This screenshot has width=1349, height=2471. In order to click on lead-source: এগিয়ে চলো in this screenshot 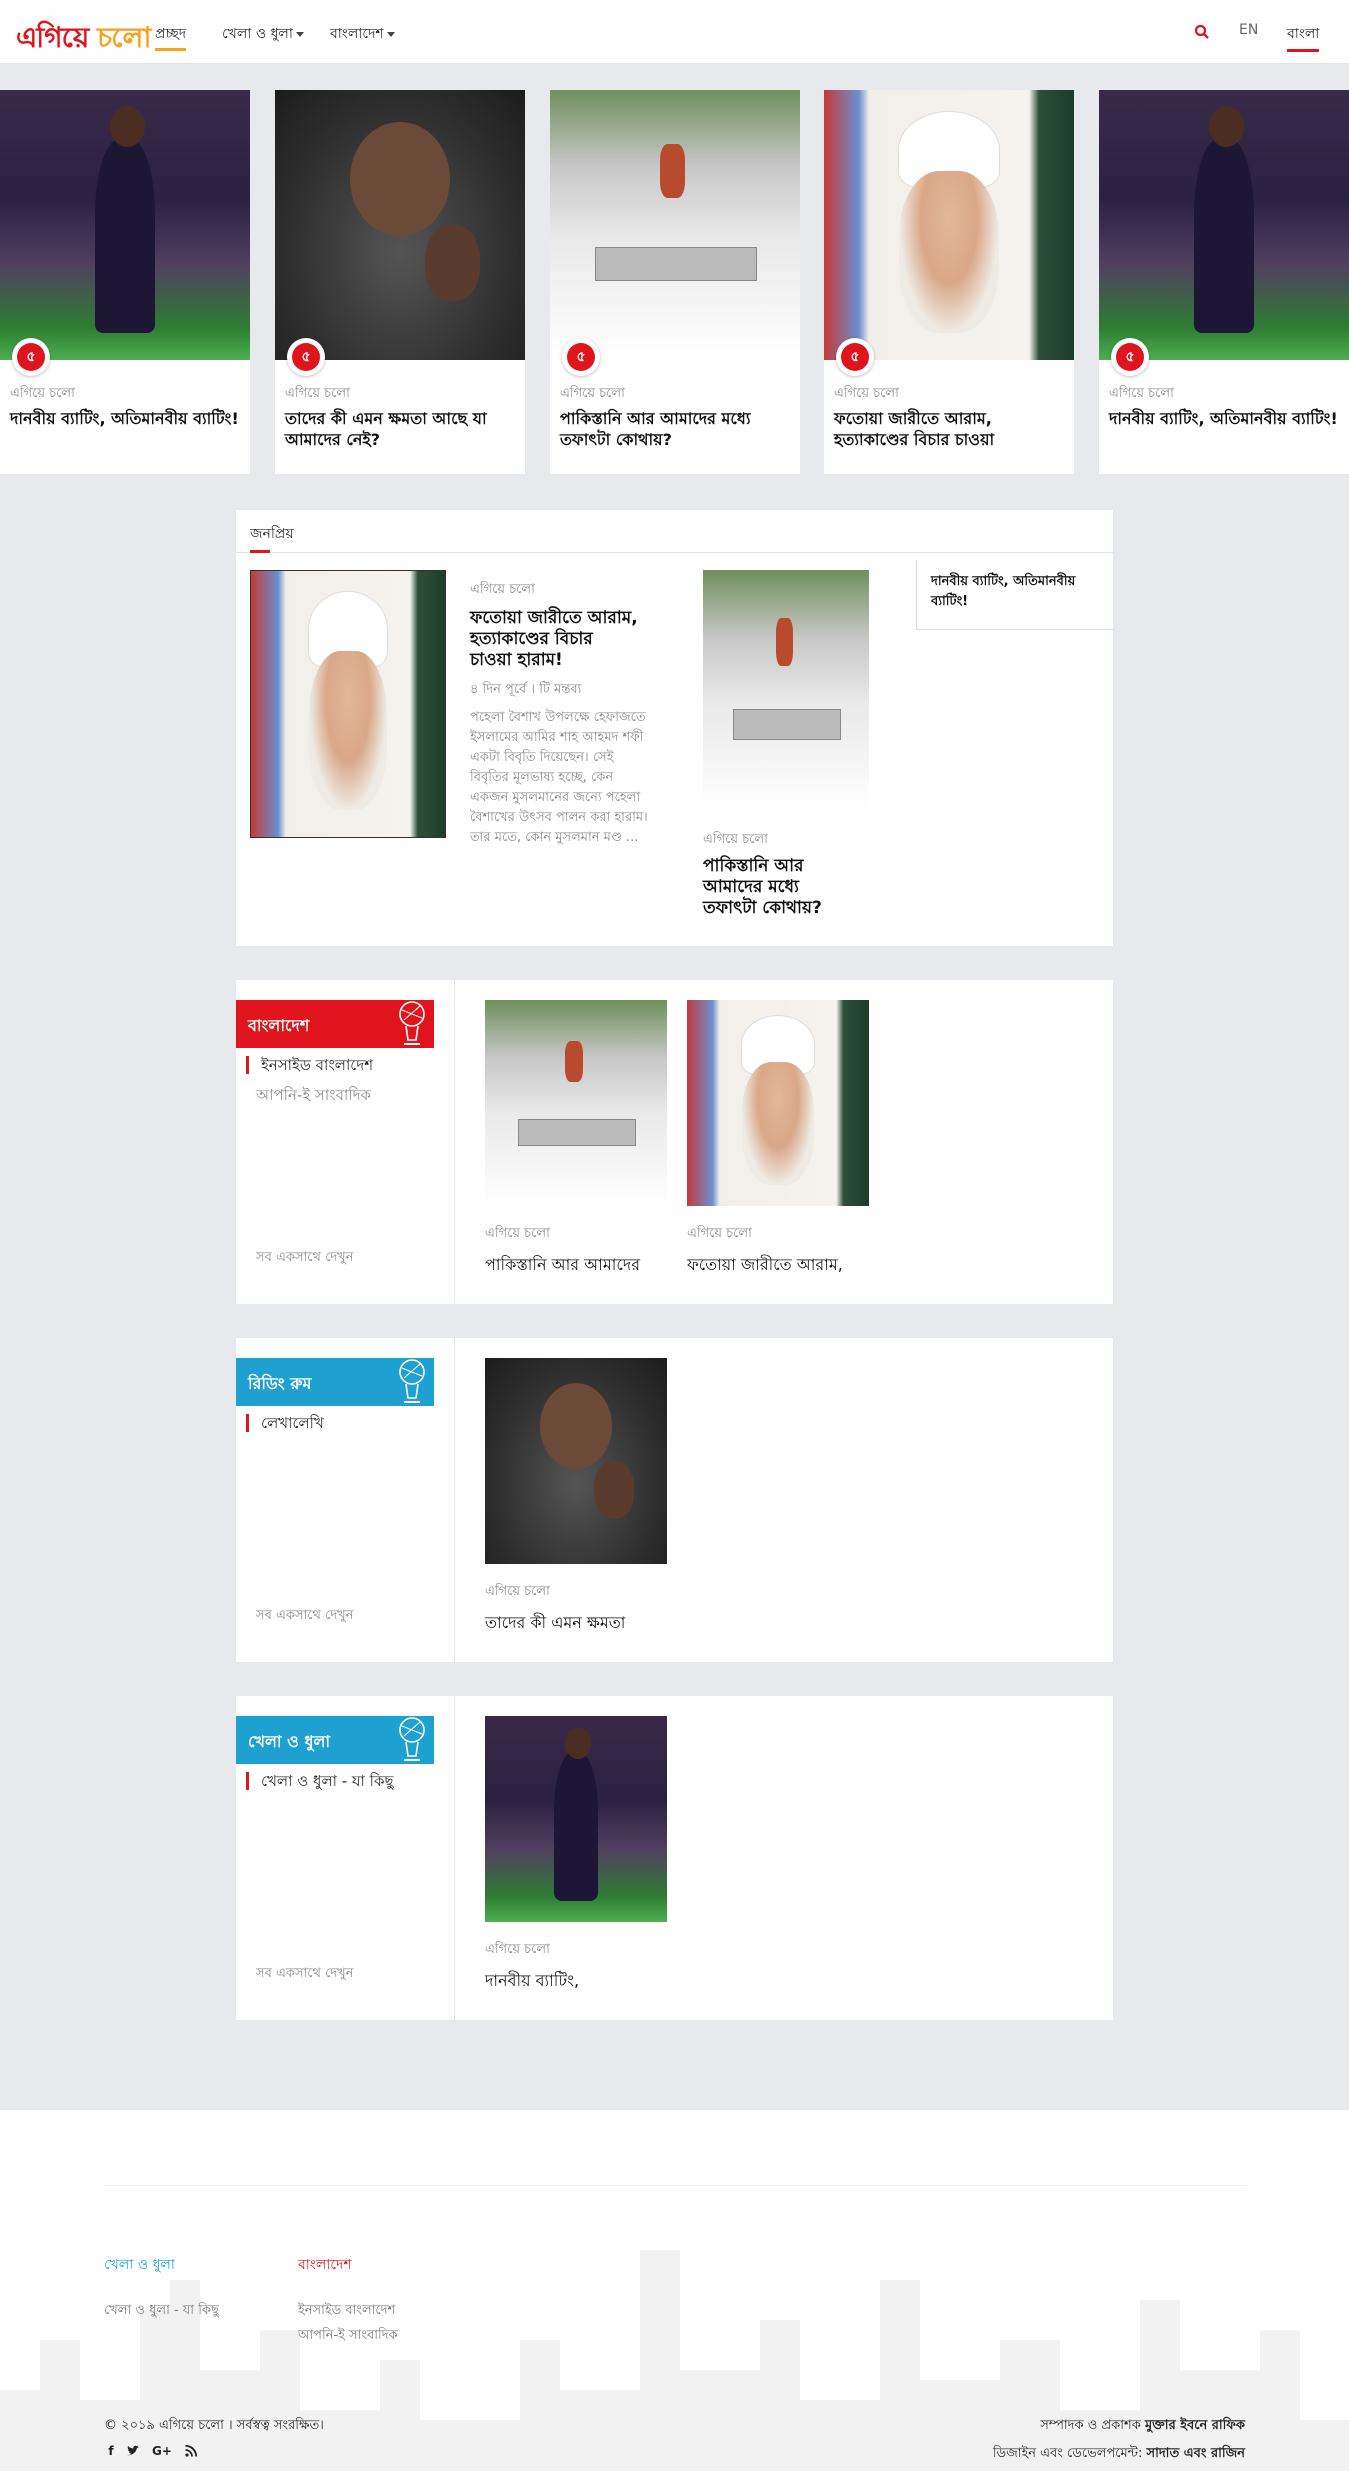, I will do `click(502, 589)`.